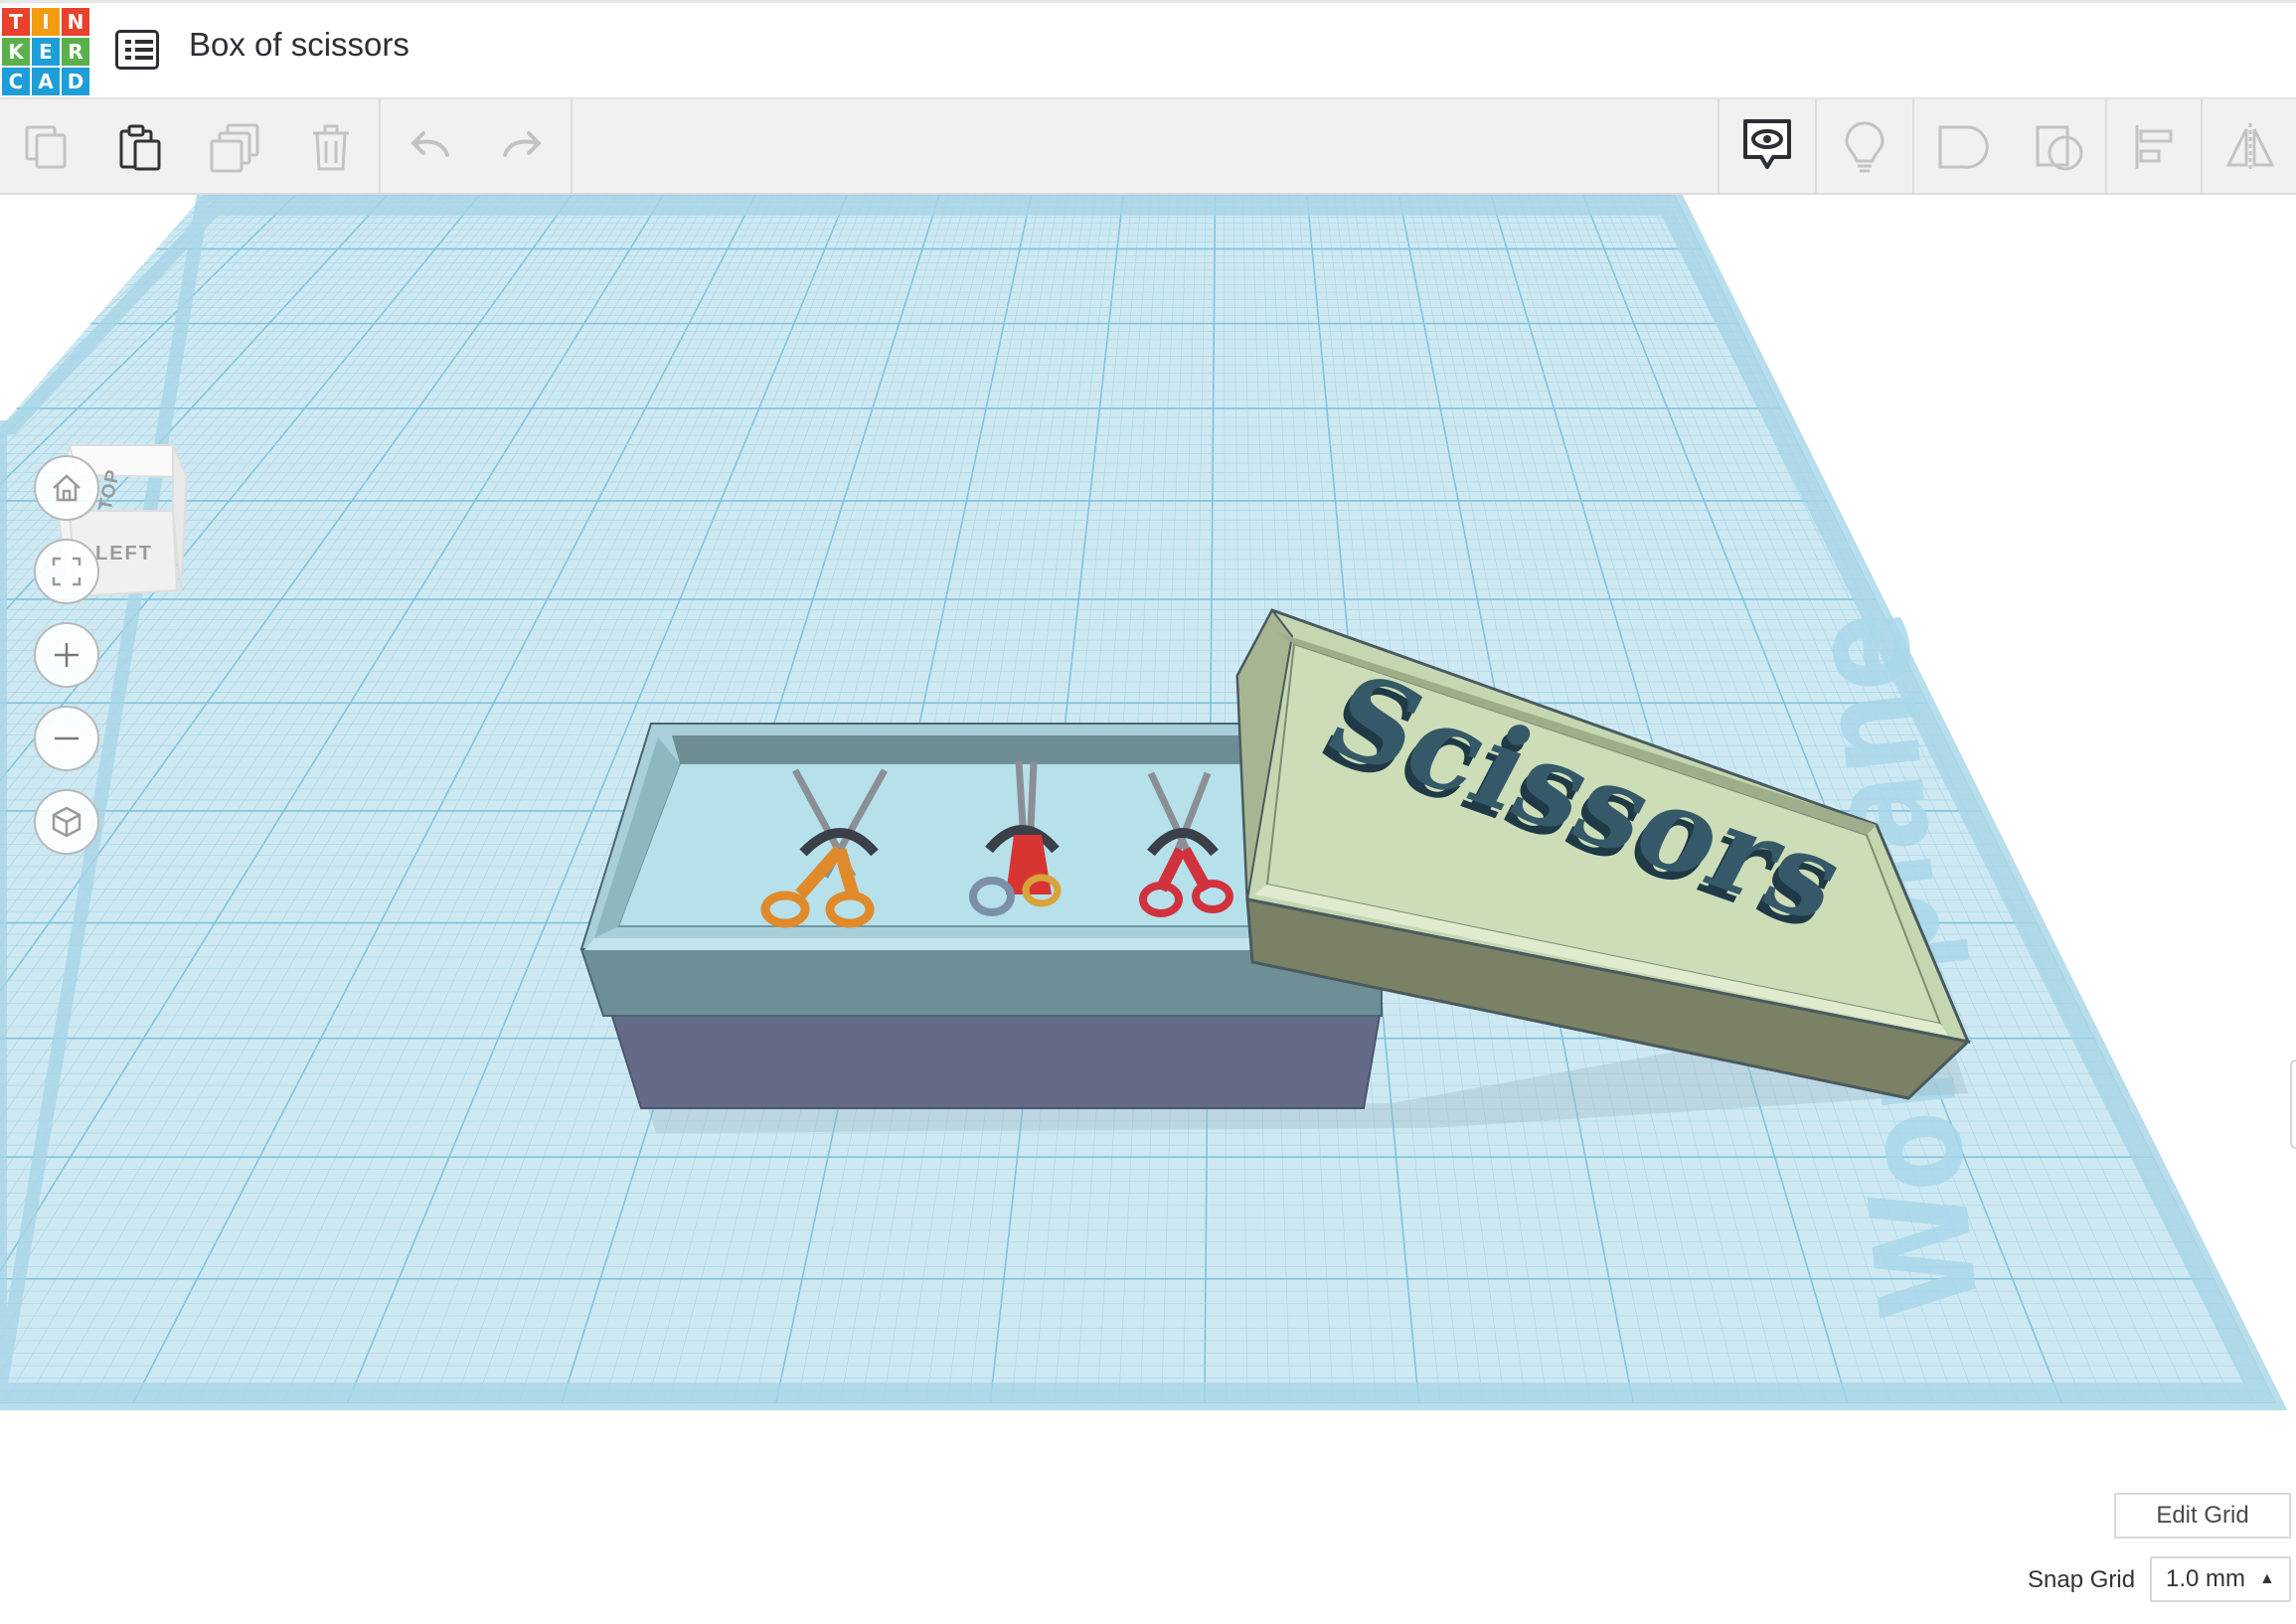  I want to click on duplicate-button, so click(235, 147).